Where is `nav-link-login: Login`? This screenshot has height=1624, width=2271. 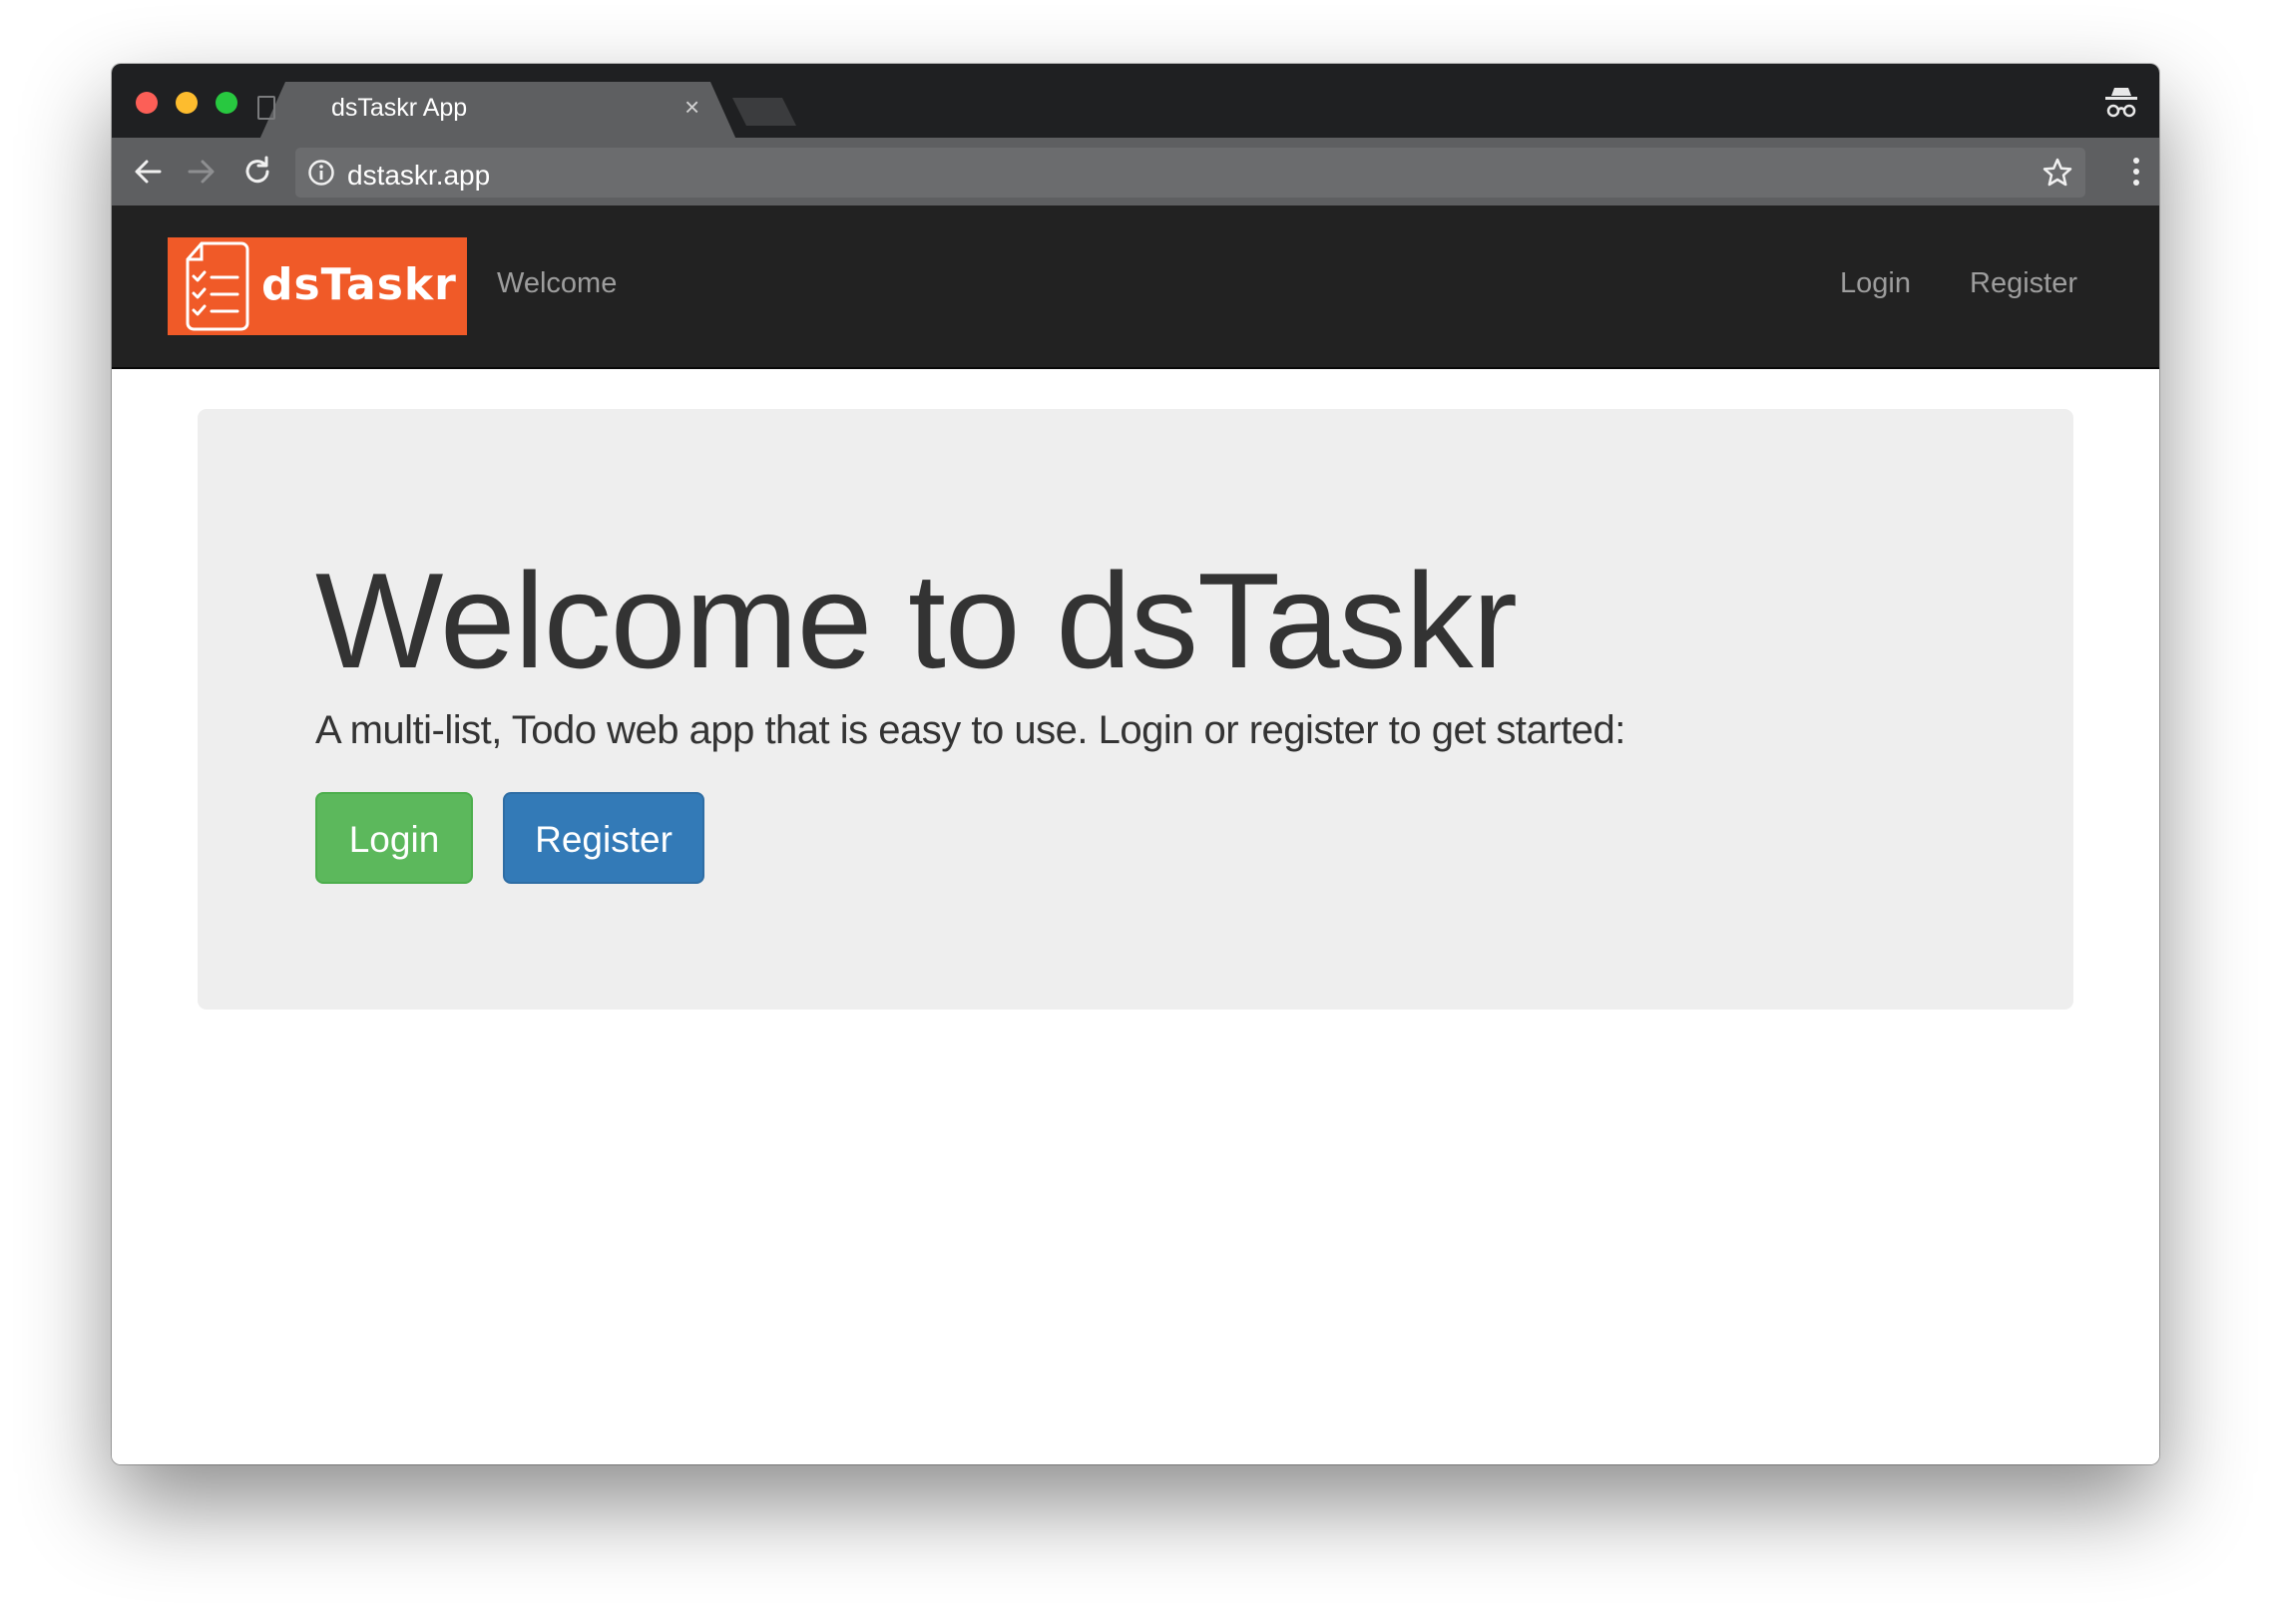 nav-link-login: Login is located at coordinates (1875, 283).